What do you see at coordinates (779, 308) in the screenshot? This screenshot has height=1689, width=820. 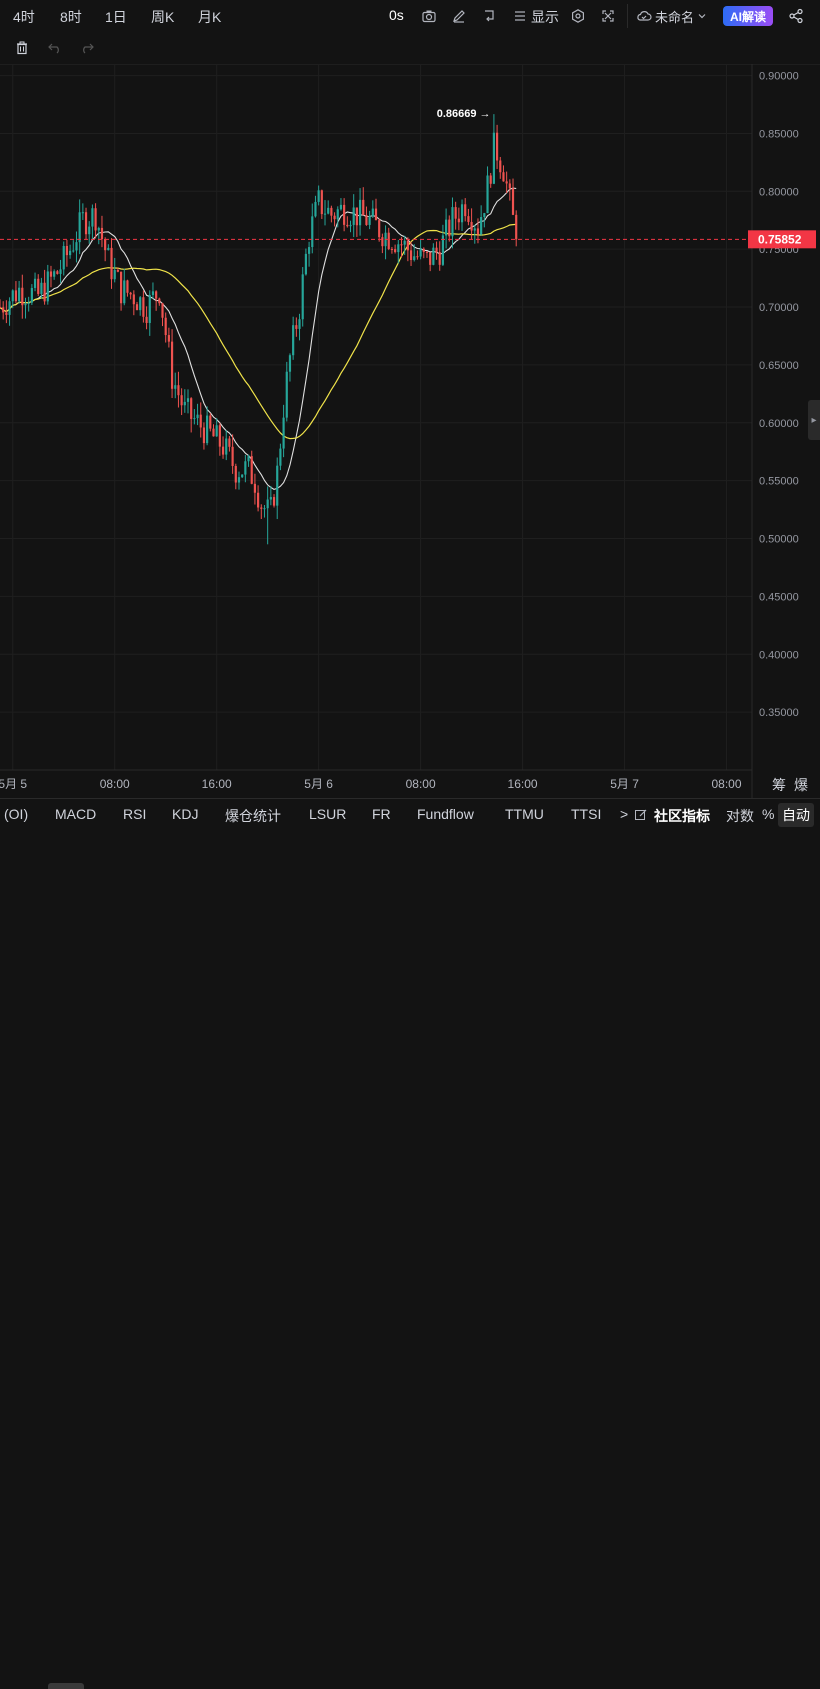 I see `price-tick-label: 0.70000` at bounding box center [779, 308].